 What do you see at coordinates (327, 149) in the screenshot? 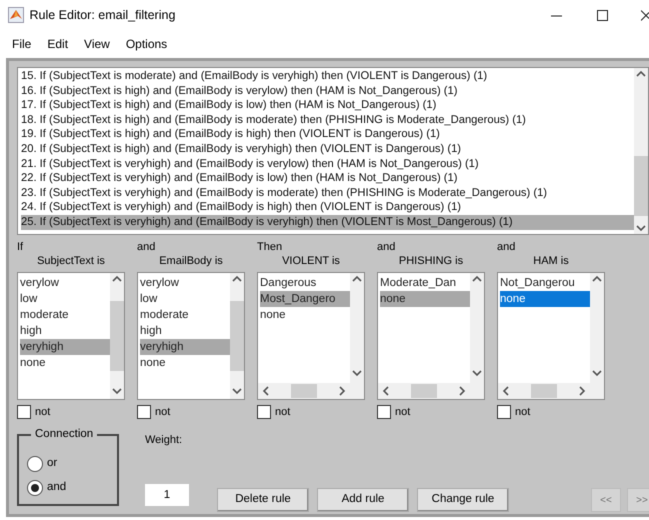
I see `rule-item: 20. If (SubjectText is high) and (EmailBody is veryhigh) then (VIOLENT is Dangerous) (1)` at bounding box center [327, 149].